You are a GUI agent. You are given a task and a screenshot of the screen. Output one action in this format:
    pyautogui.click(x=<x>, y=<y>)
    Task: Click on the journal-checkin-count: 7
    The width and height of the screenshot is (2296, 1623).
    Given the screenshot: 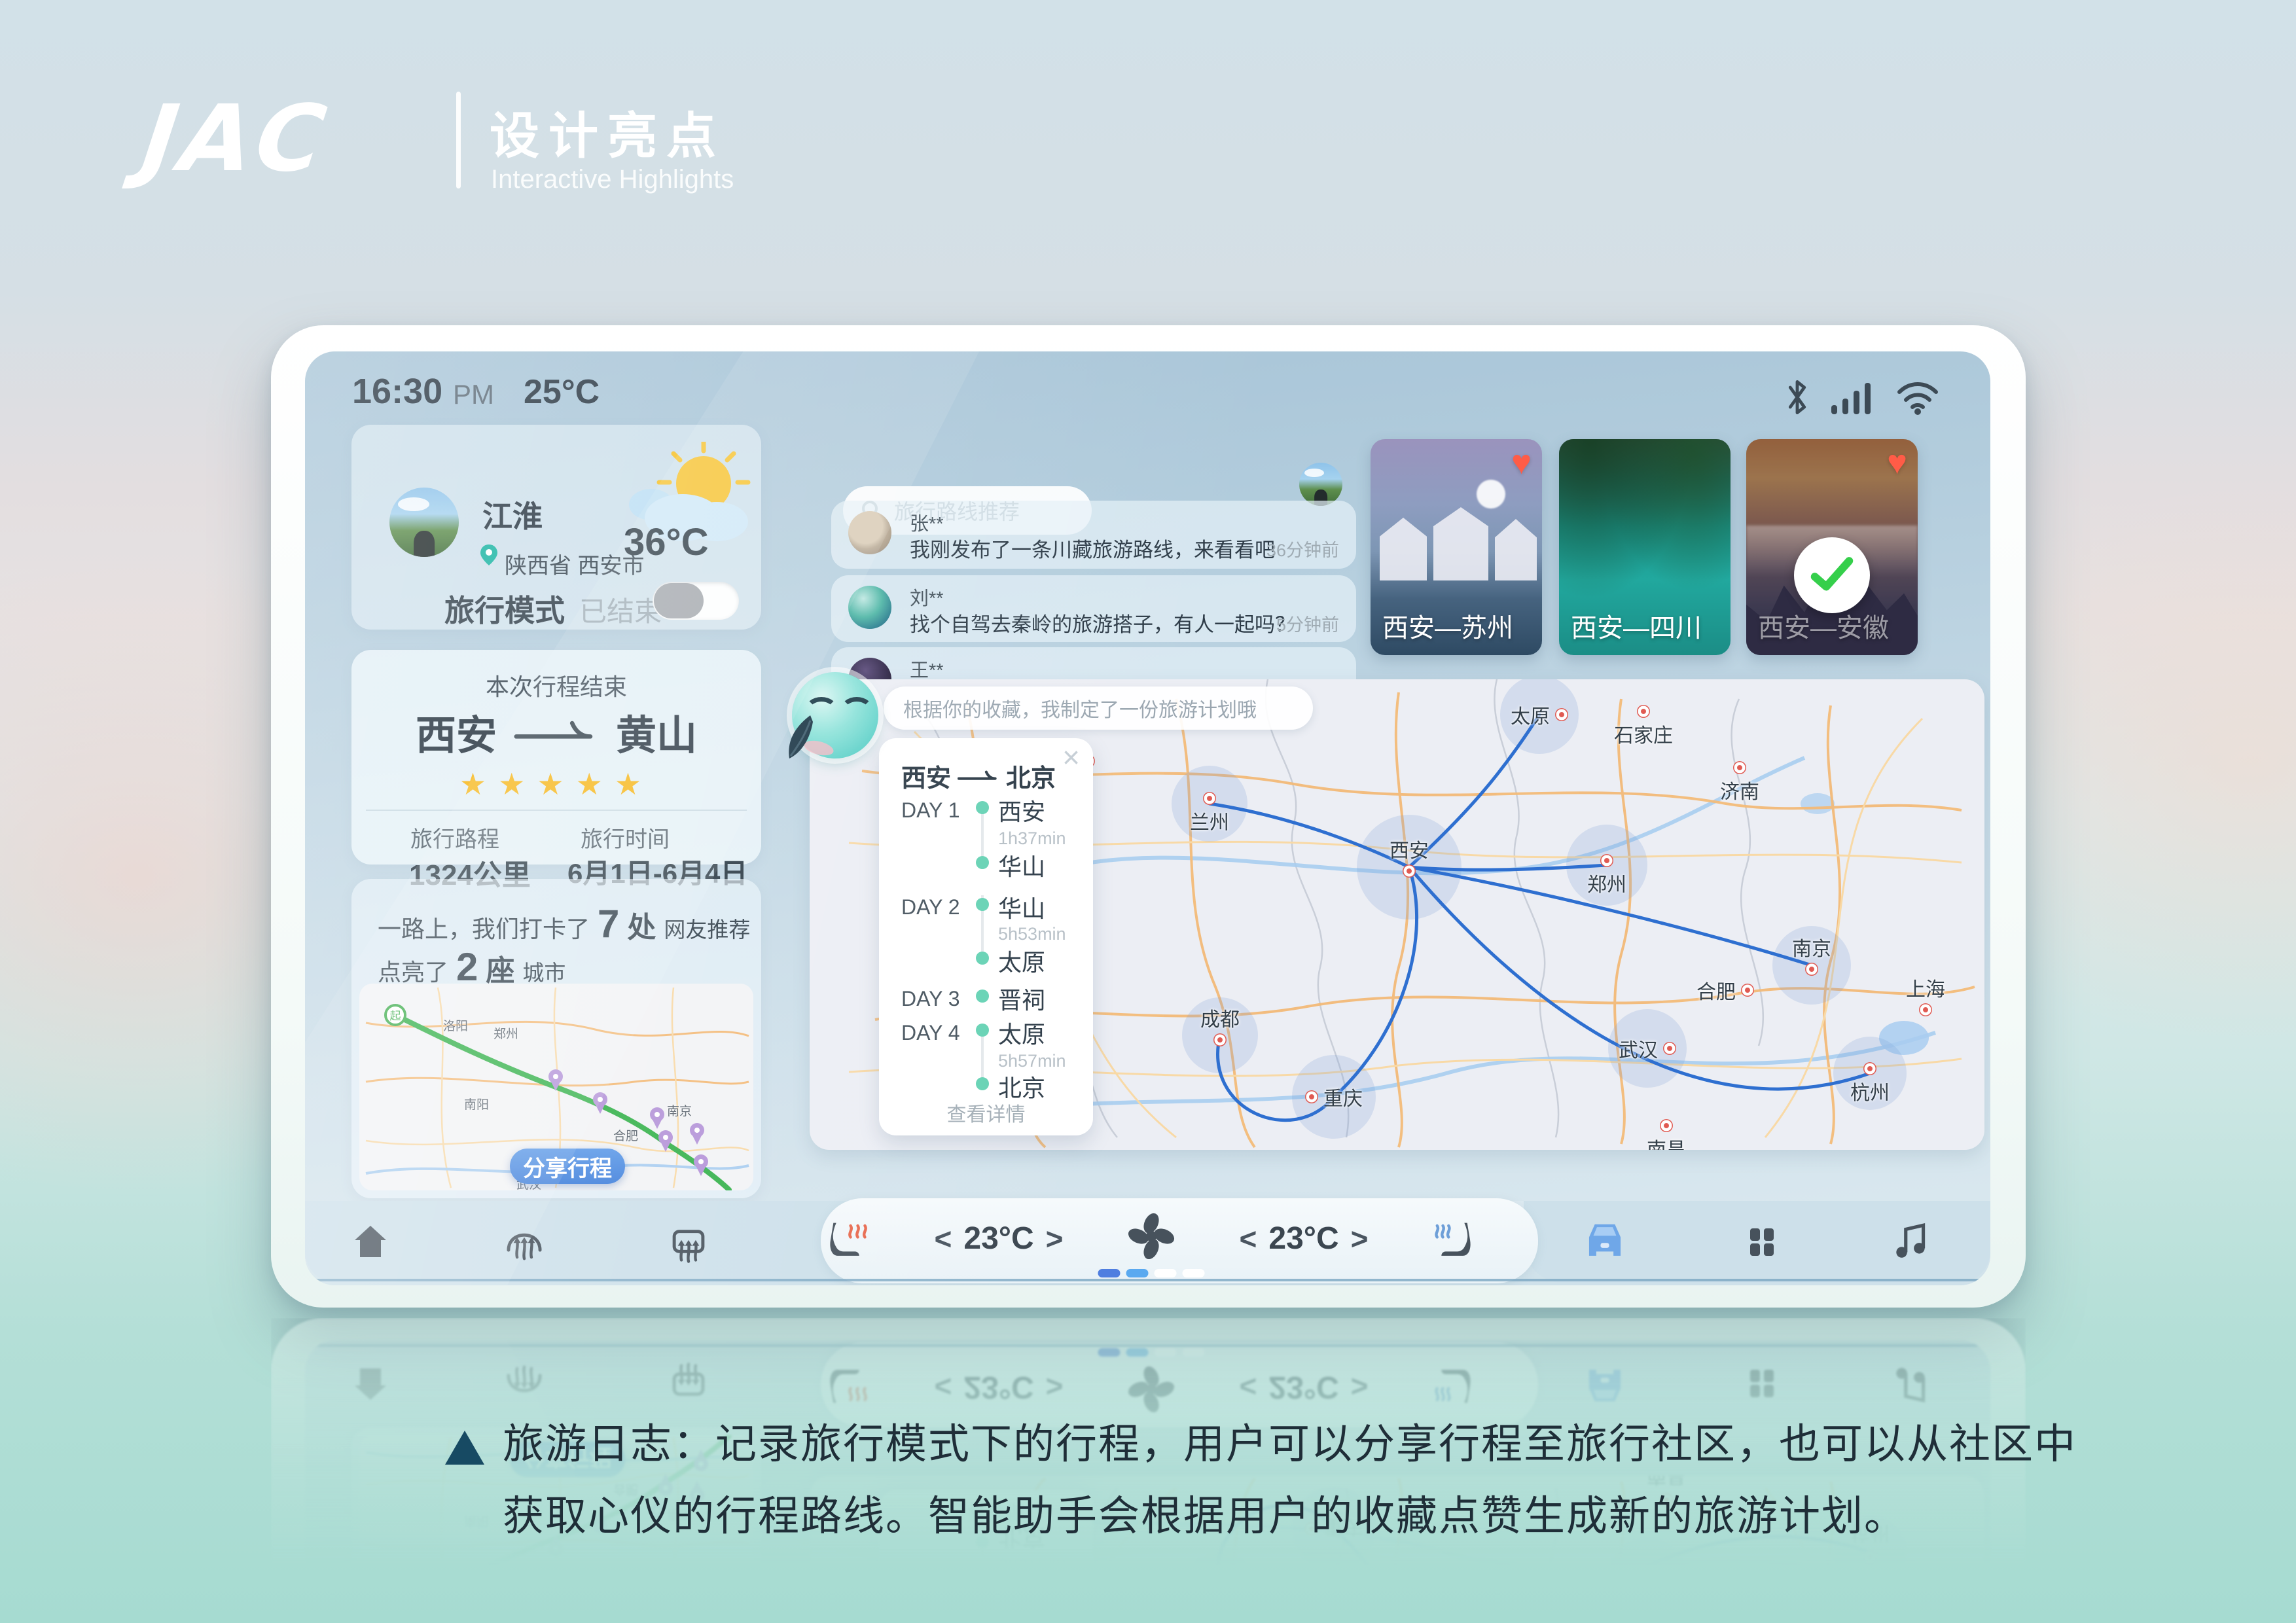 What is the action you would take?
    pyautogui.click(x=609, y=924)
    